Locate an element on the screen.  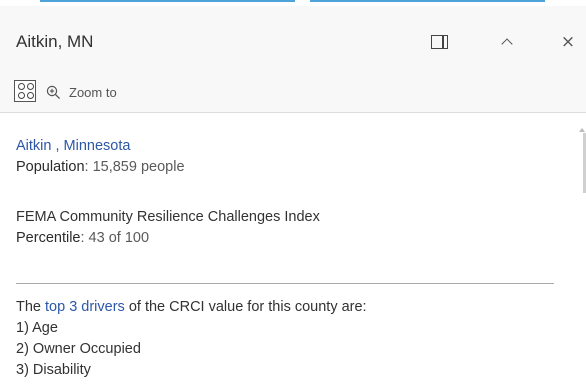
close-icon: × is located at coordinates (568, 42).